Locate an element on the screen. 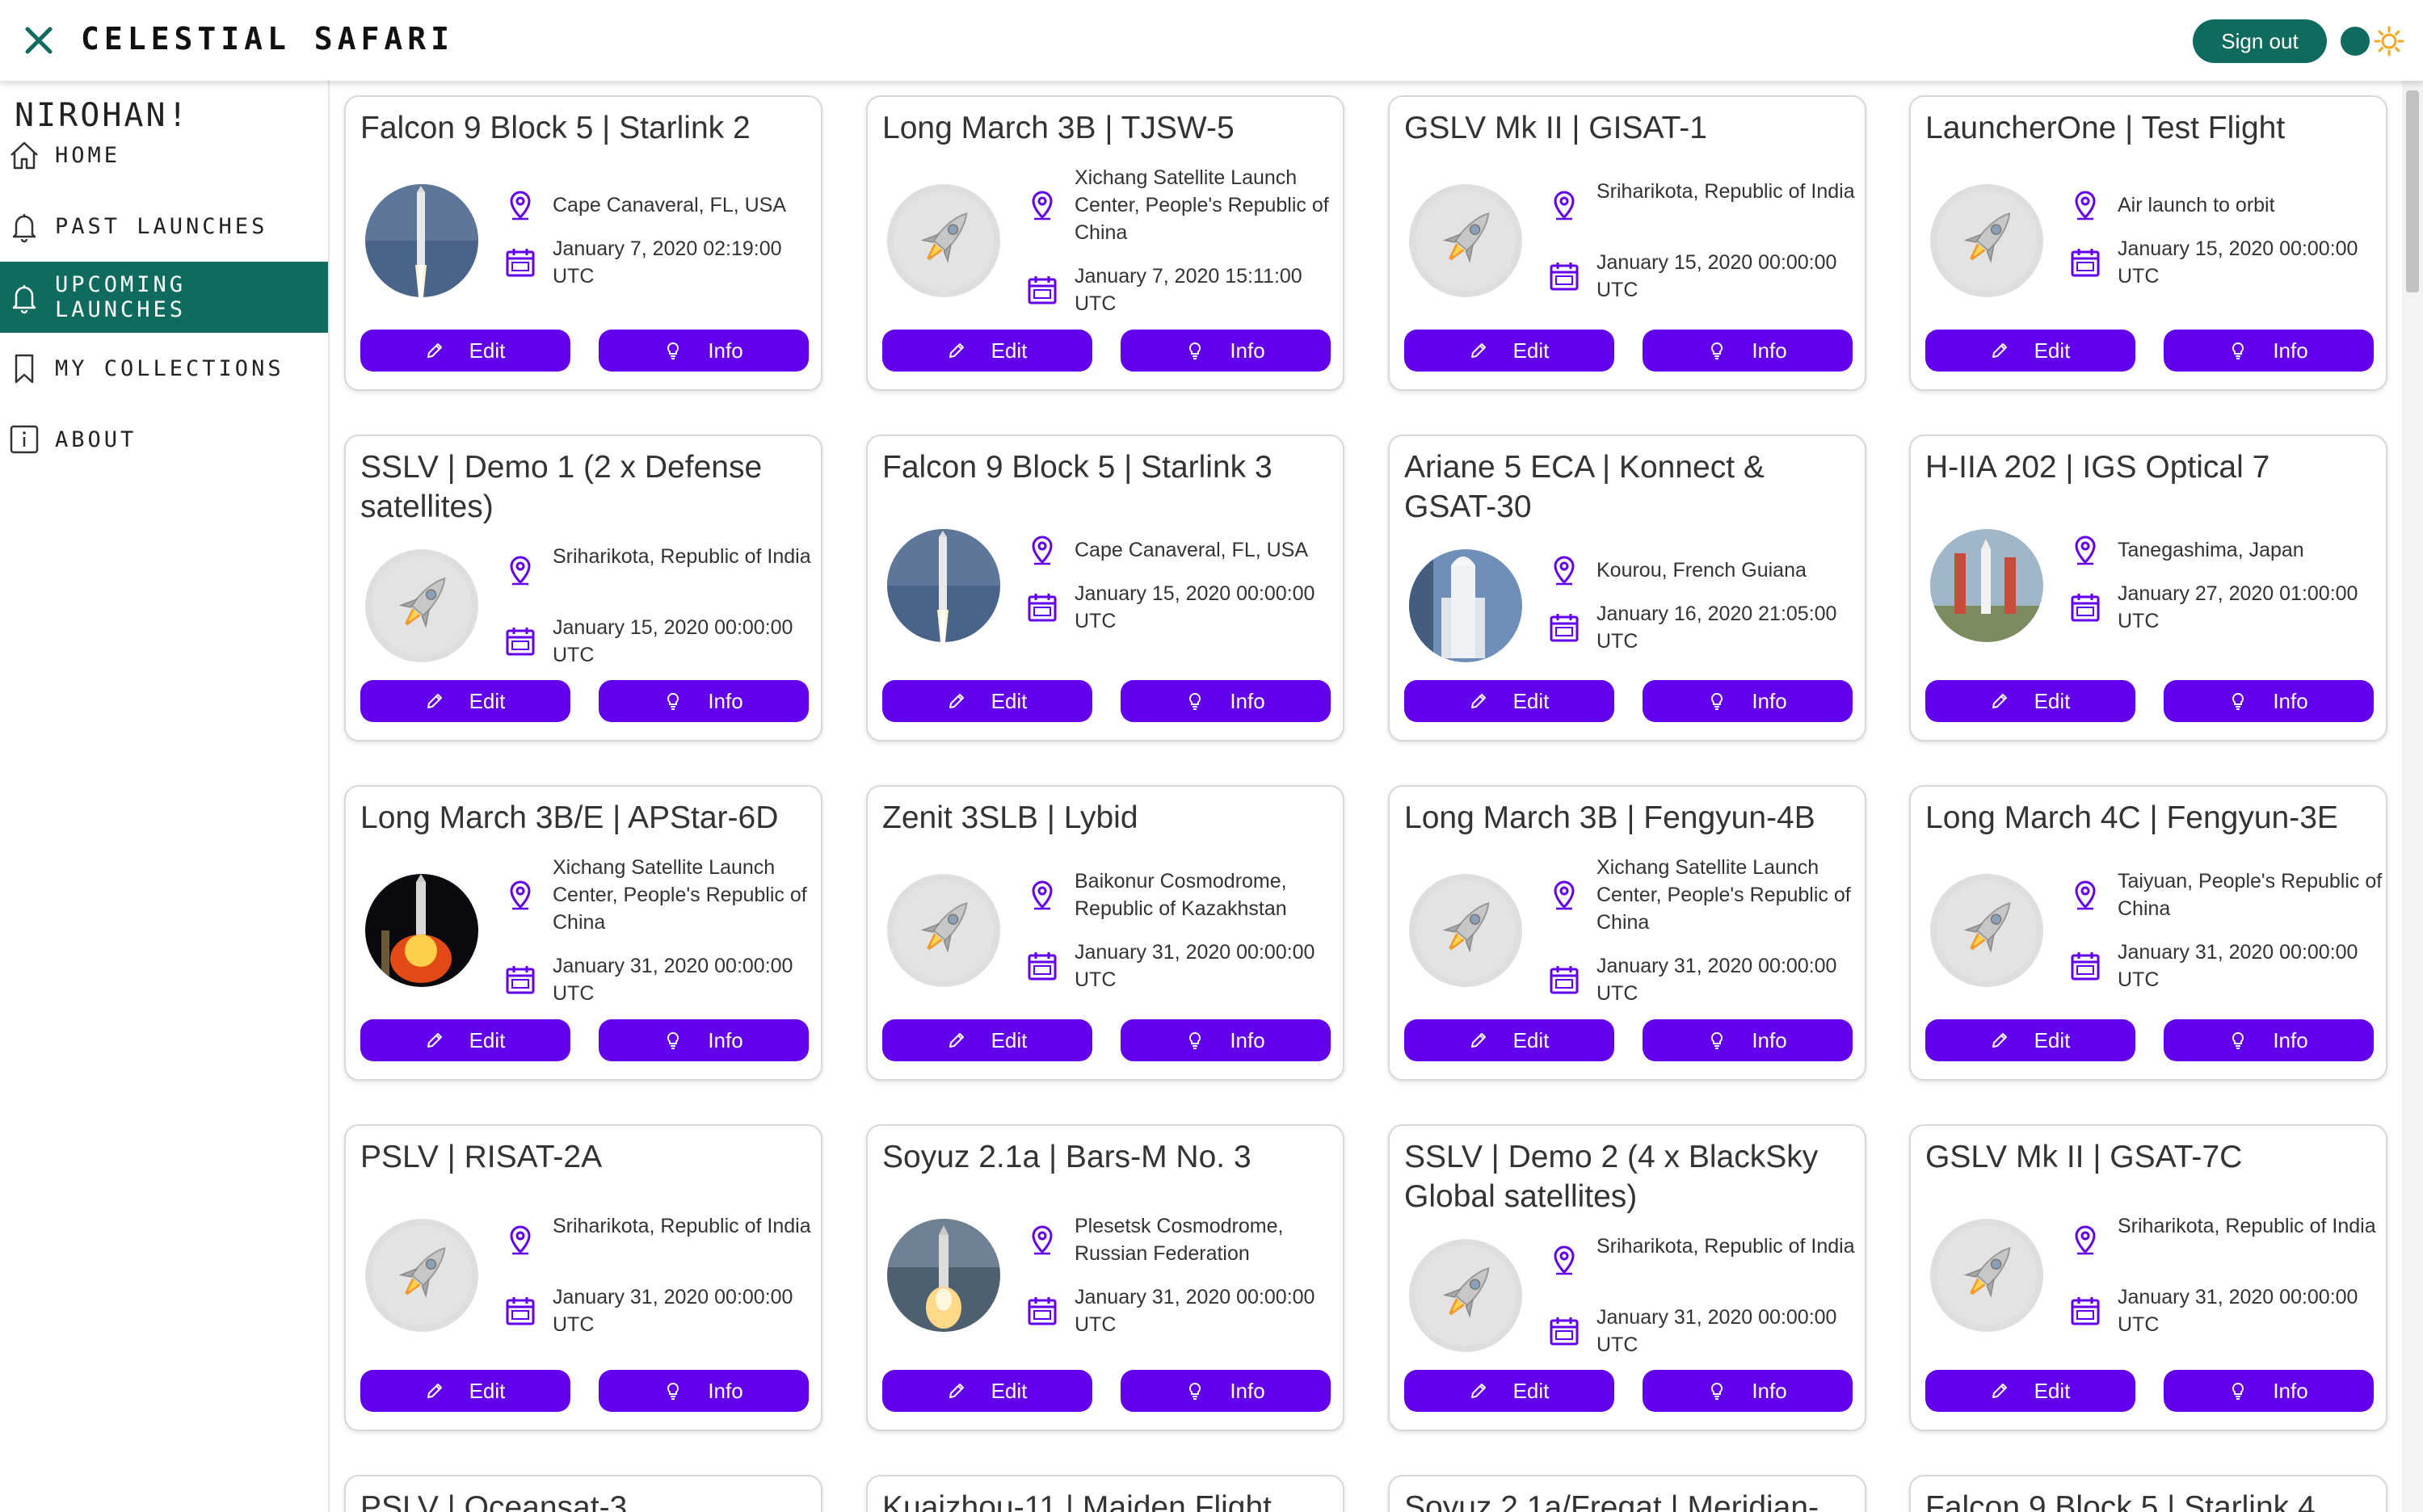 This screenshot has height=1512, width=2423. bell-icon is located at coordinates (24, 297).